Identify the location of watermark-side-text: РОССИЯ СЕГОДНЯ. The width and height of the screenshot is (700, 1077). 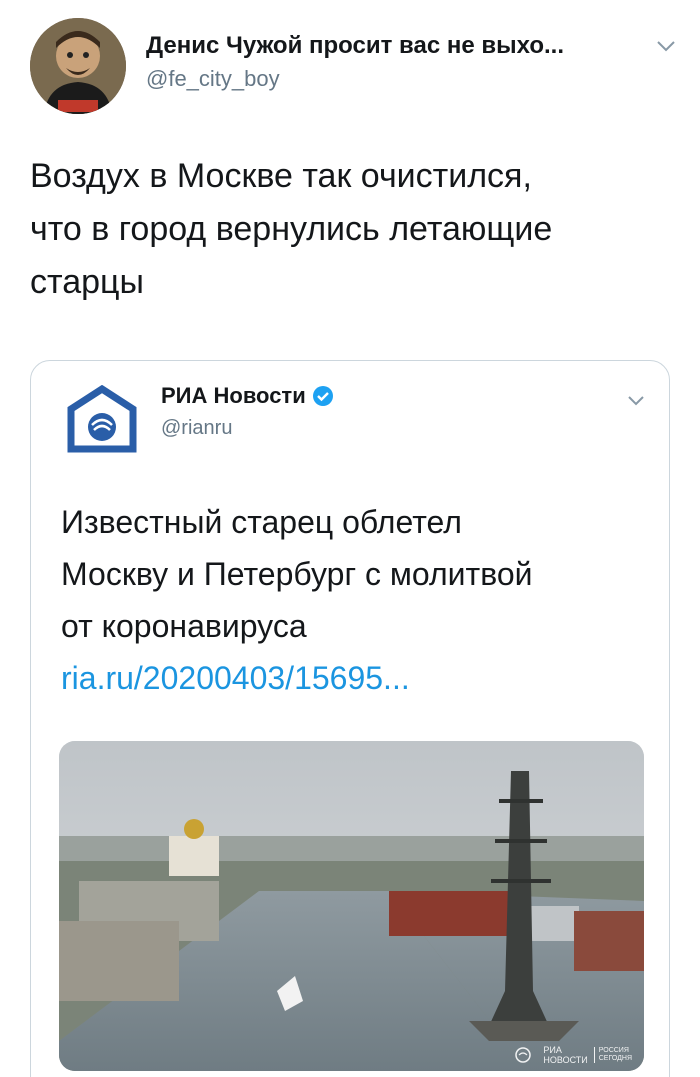
(612, 1055).